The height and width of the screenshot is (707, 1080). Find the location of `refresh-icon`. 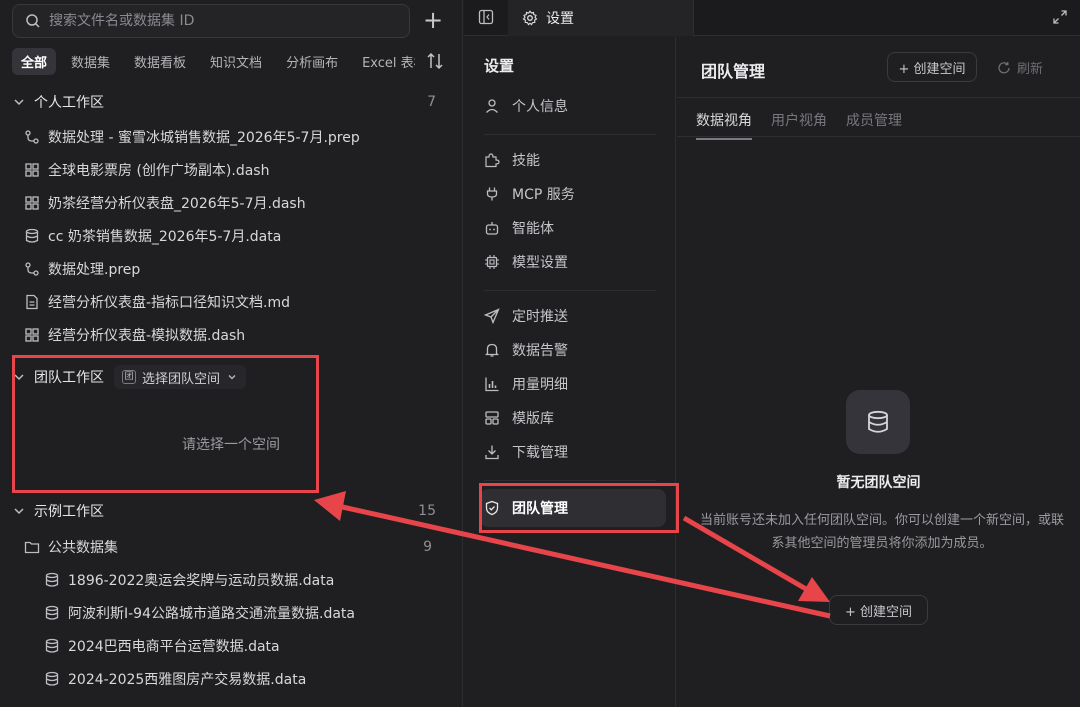

refresh-icon is located at coordinates (1004, 67).